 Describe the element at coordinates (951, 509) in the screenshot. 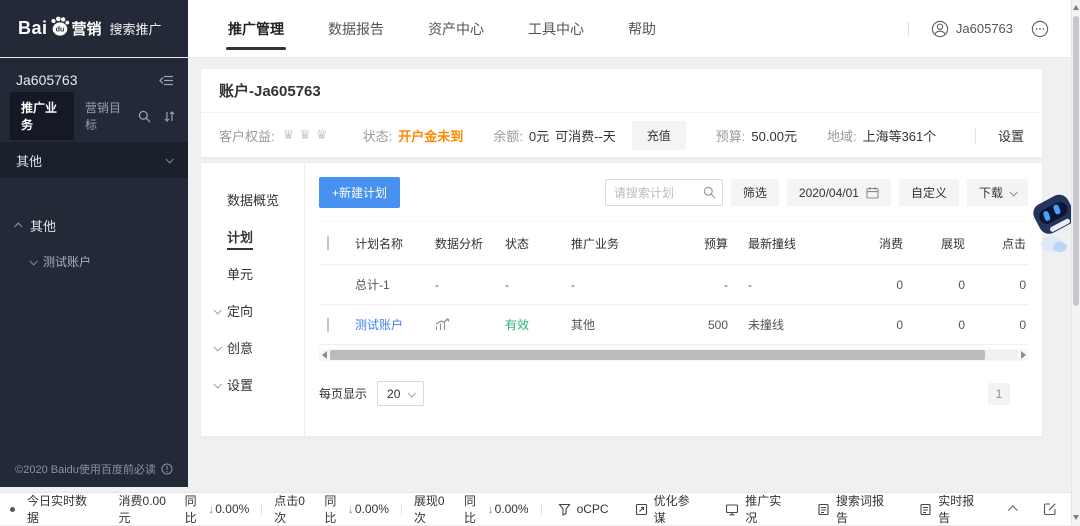

I see `link-realtime-report: 实时报告` at that location.